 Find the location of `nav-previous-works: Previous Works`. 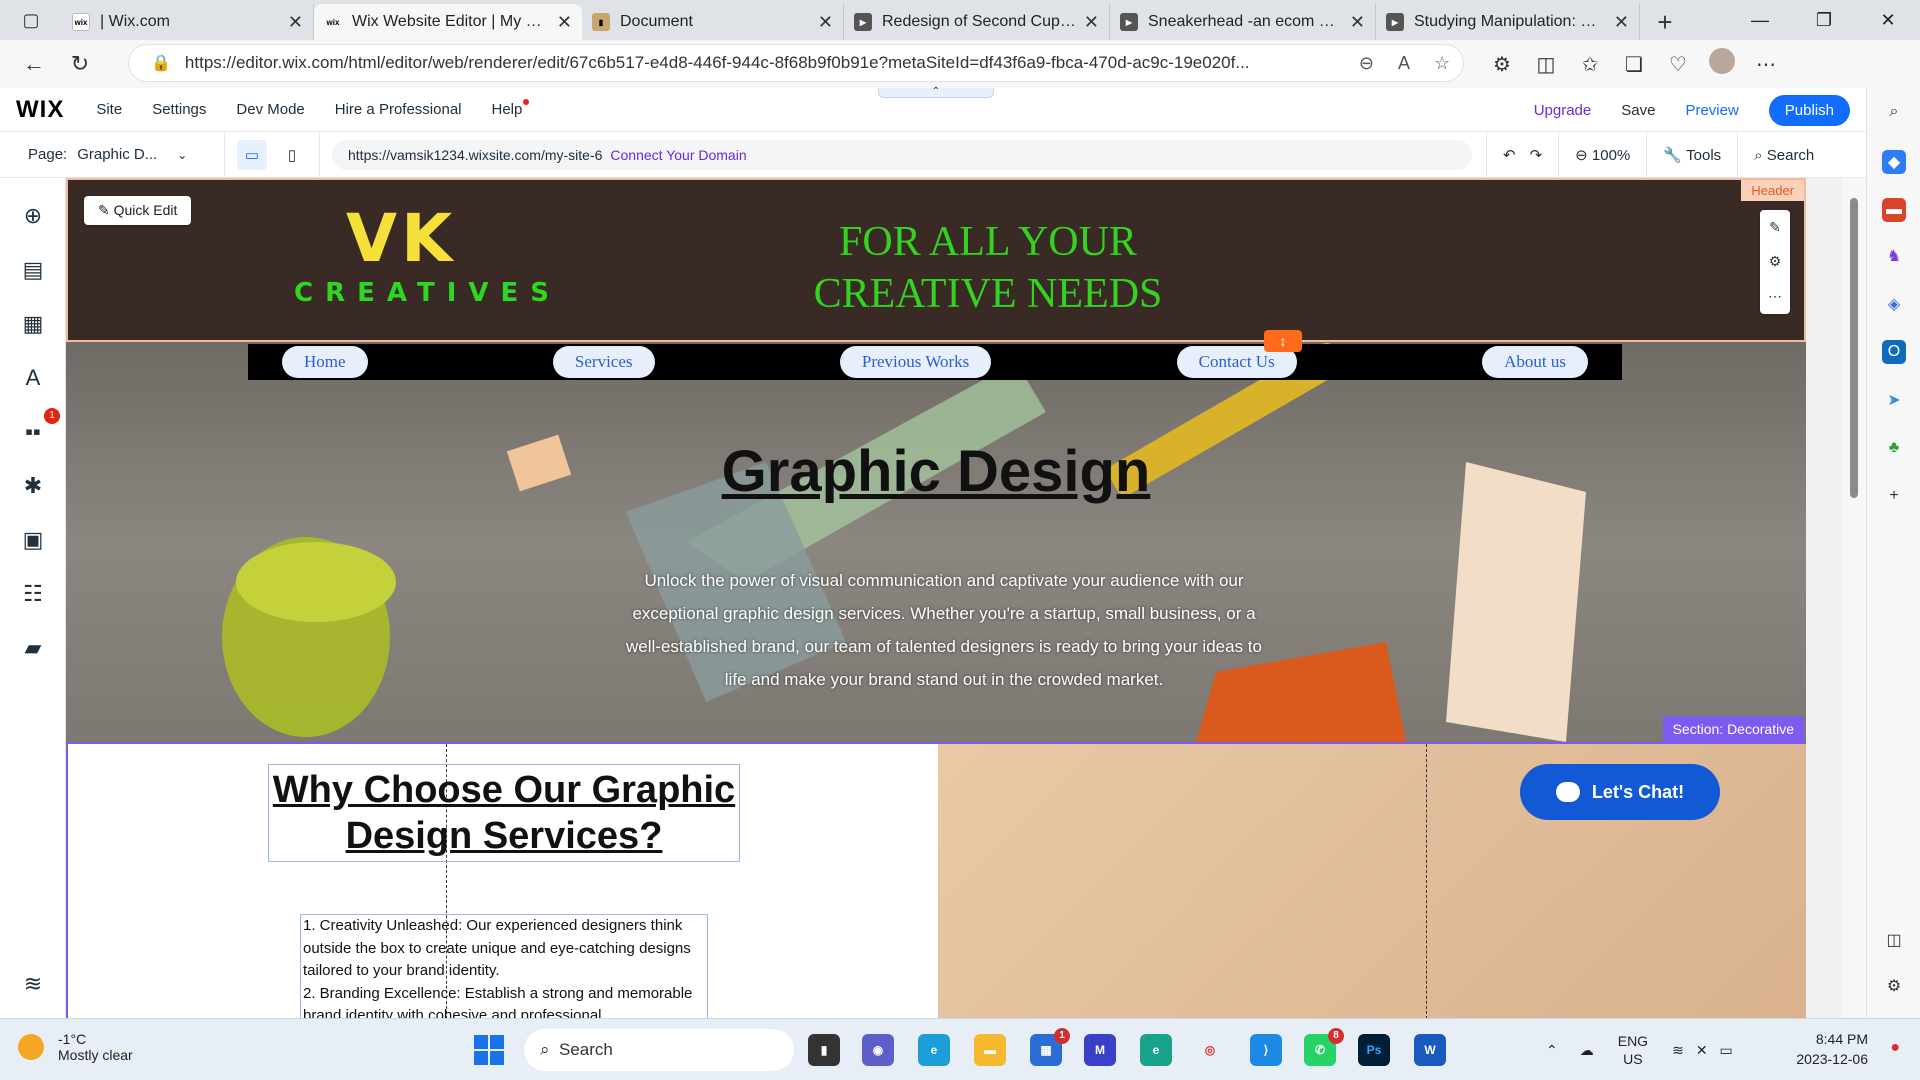

nav-previous-works: Previous Works is located at coordinates (915, 362).